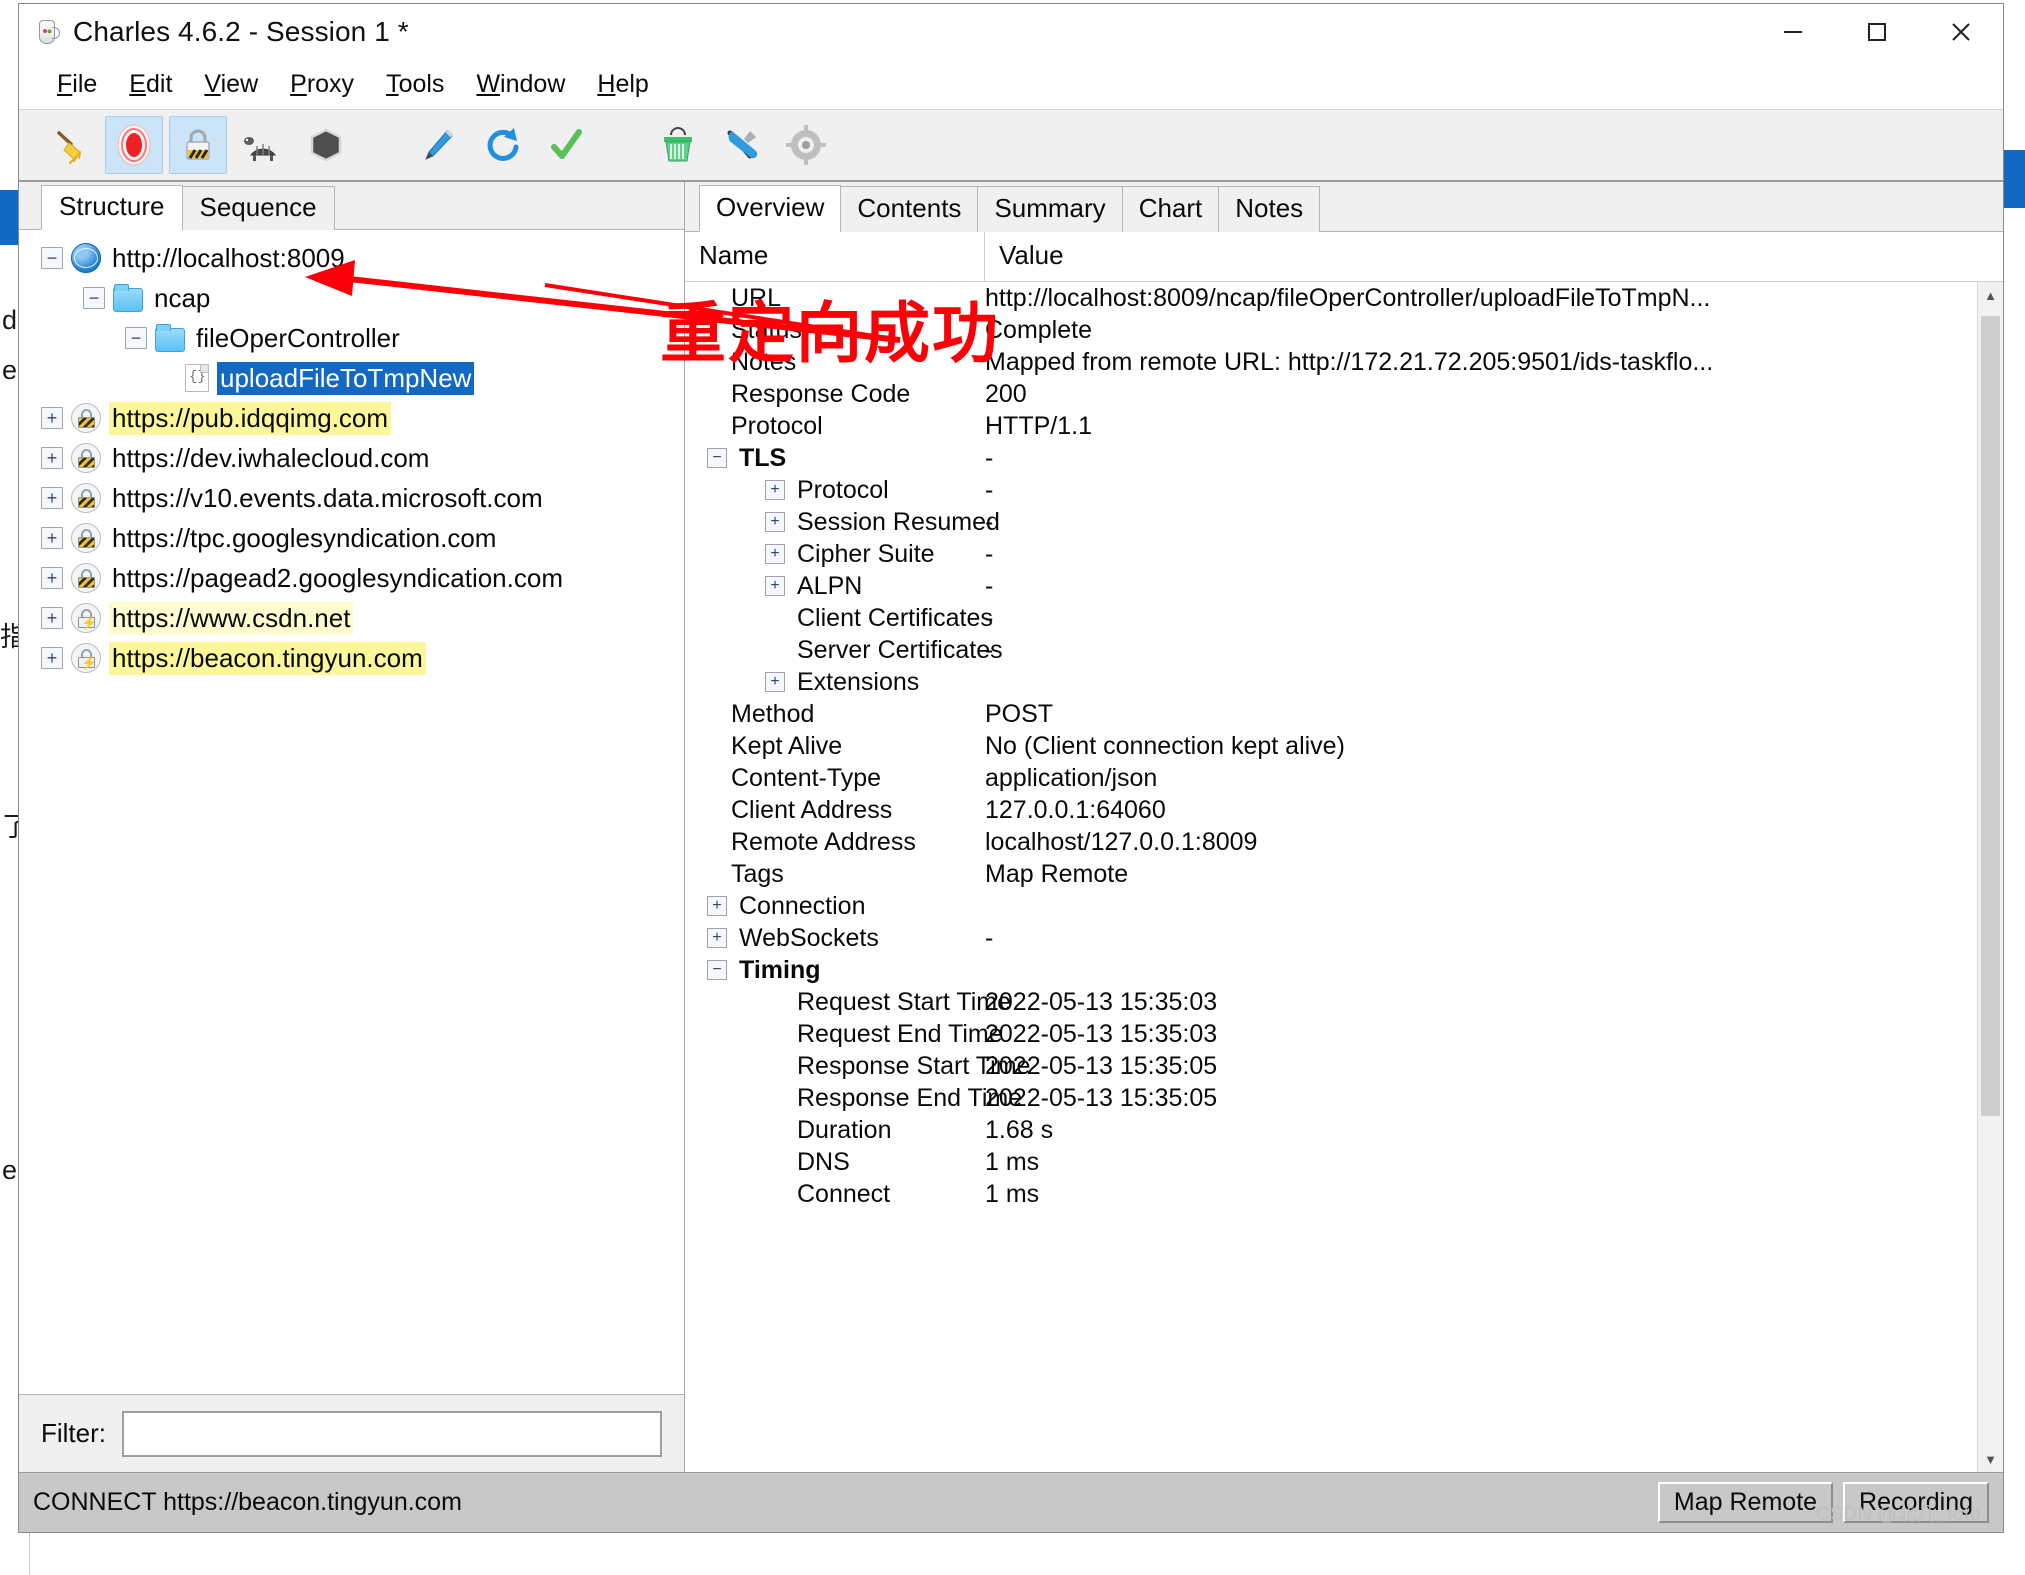  What do you see at coordinates (351, 298) in the screenshot?
I see `tree-node-ncap: − ncap` at bounding box center [351, 298].